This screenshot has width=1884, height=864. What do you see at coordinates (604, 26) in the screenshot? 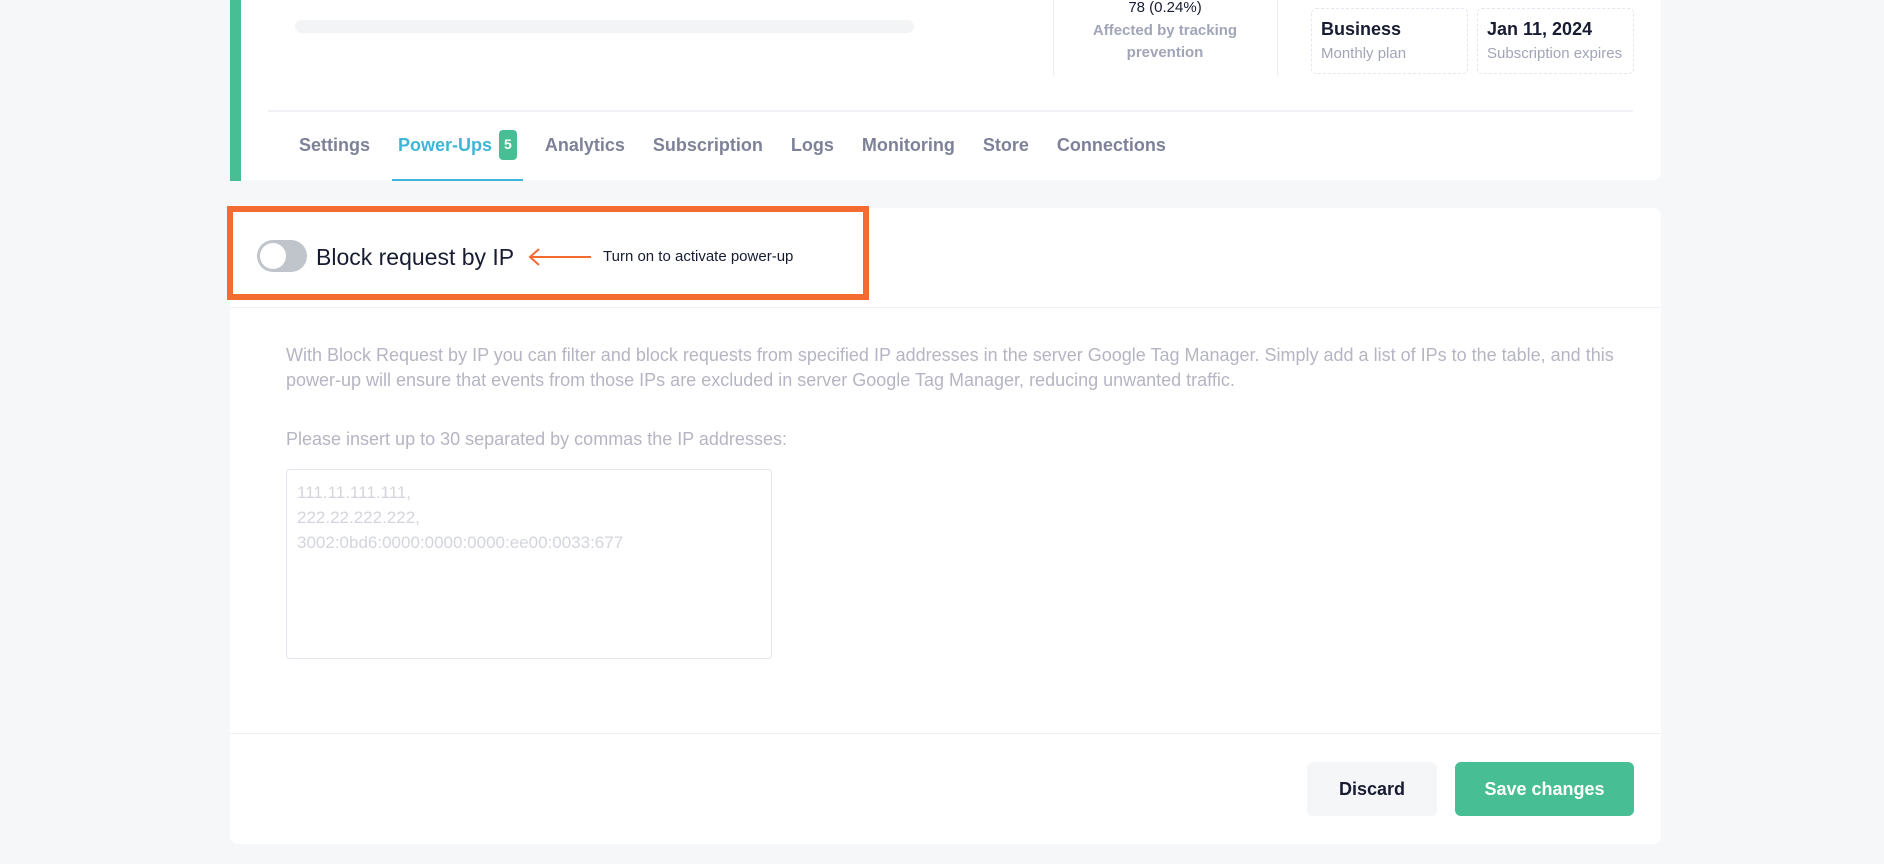
I see `usage-progress-bar` at bounding box center [604, 26].